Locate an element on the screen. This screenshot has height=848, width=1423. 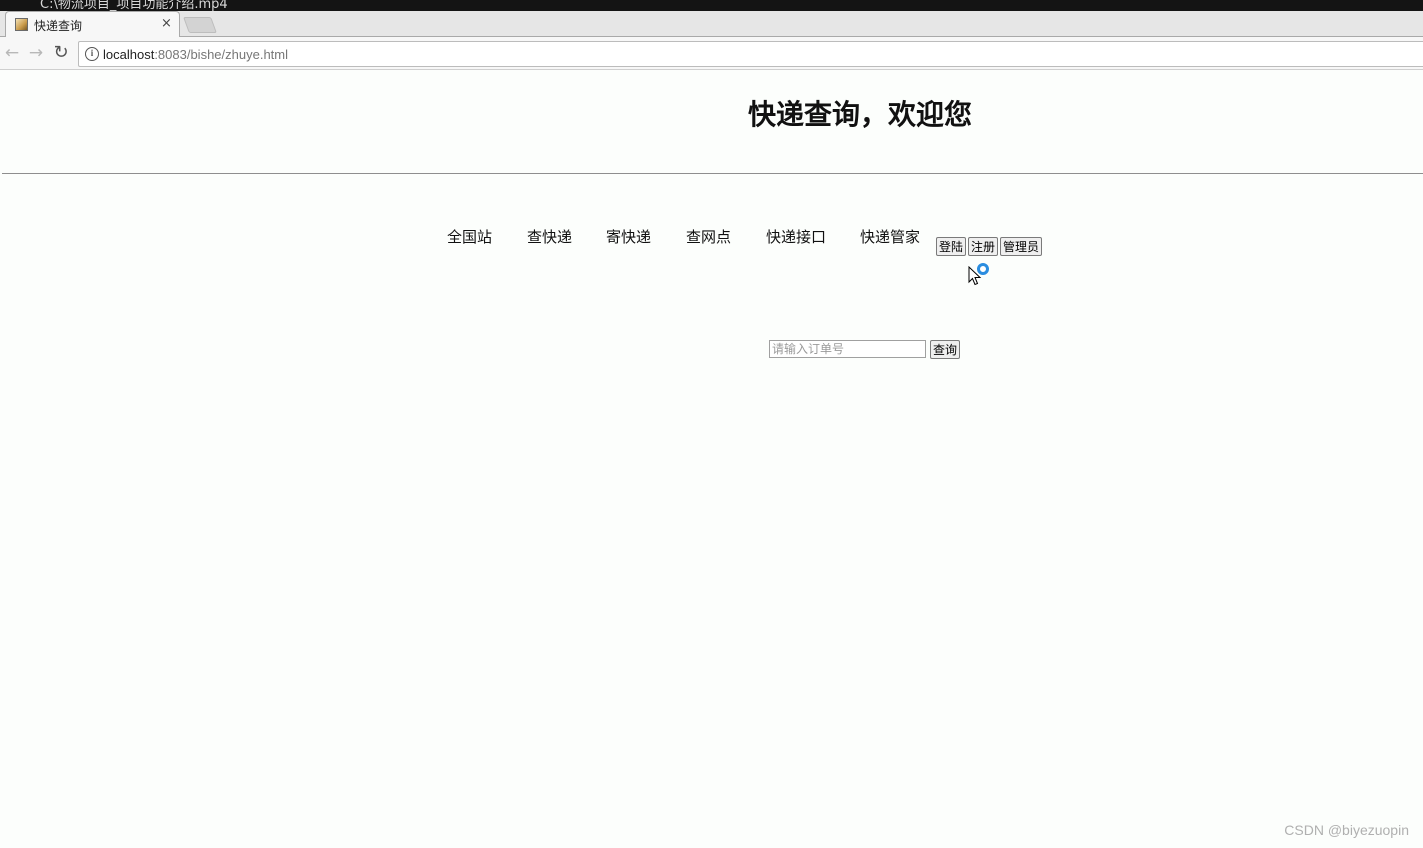
forward-arrow-icon: → is located at coordinates (36, 53).